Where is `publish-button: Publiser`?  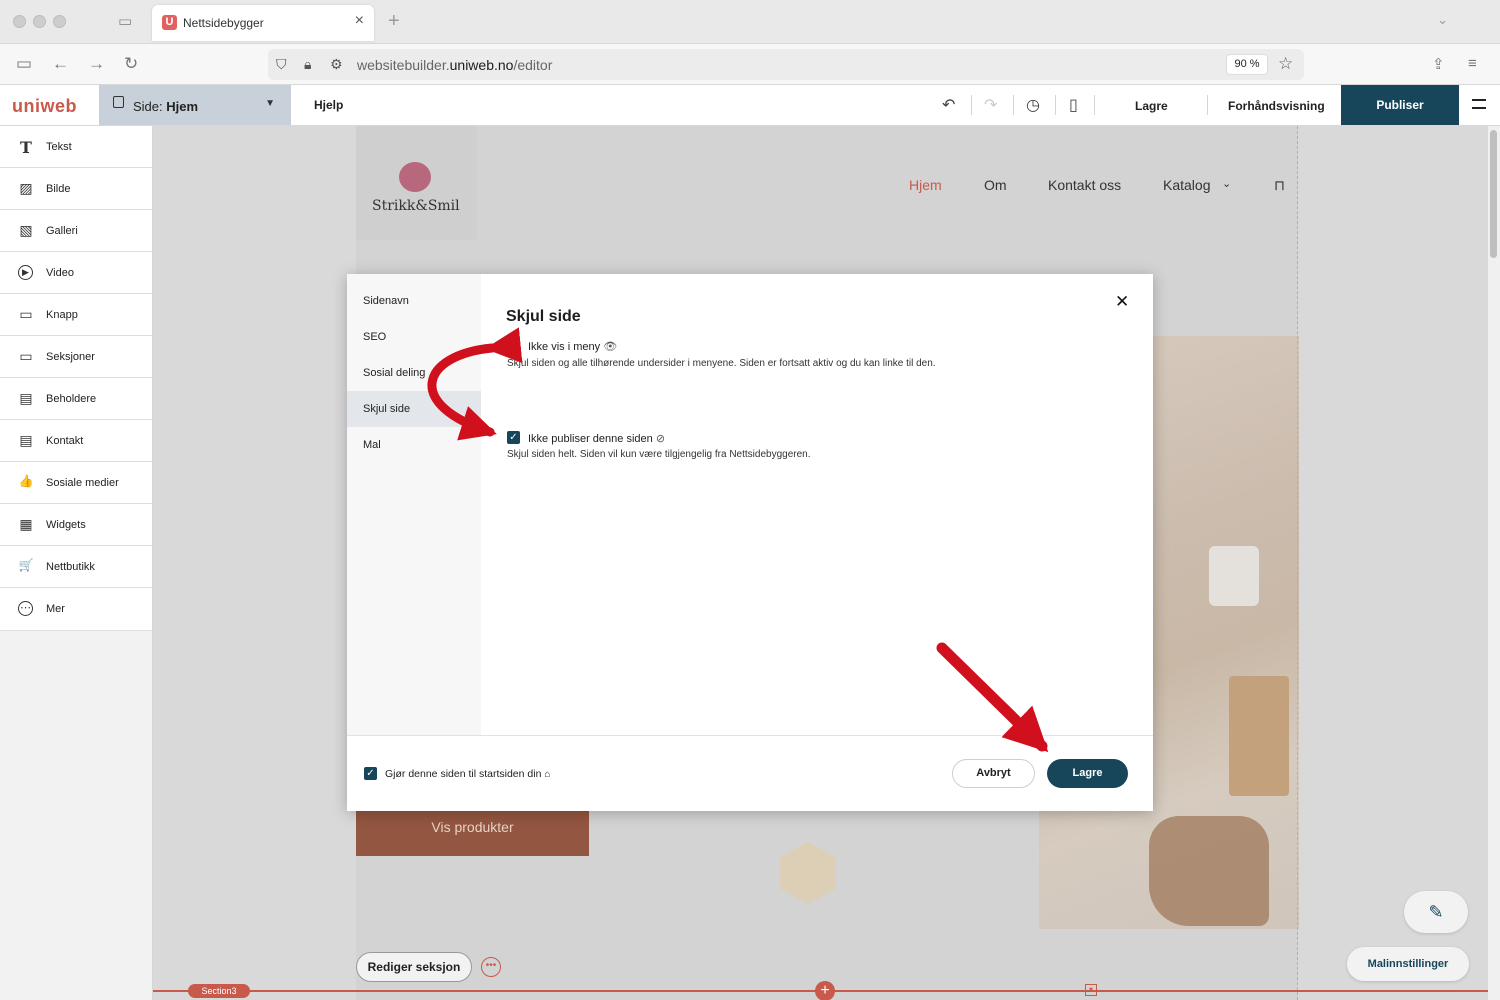 publish-button: Publiser is located at coordinates (1400, 105).